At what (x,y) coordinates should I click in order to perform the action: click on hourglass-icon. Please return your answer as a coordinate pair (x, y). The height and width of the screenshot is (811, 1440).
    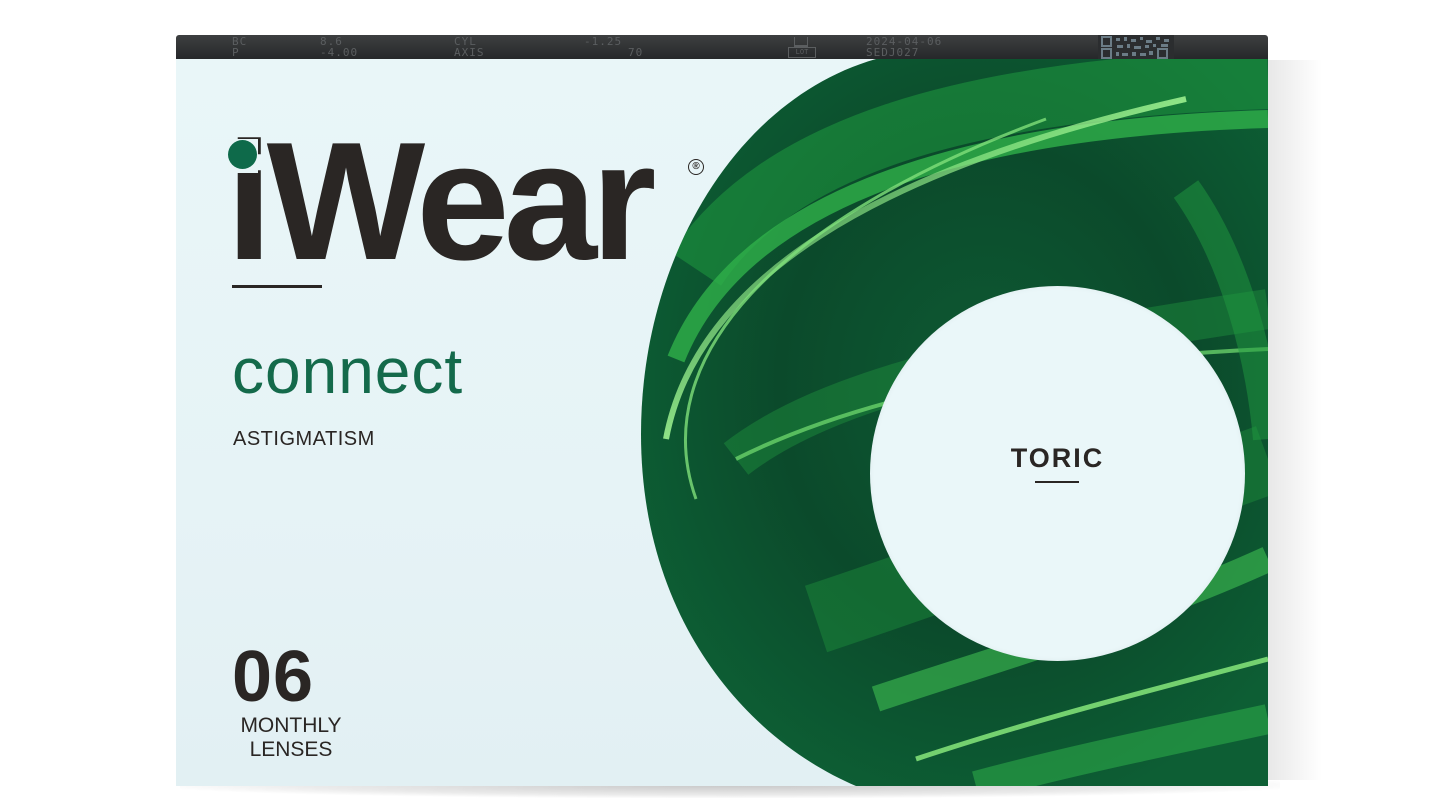
    Looking at the image, I should click on (801, 42).